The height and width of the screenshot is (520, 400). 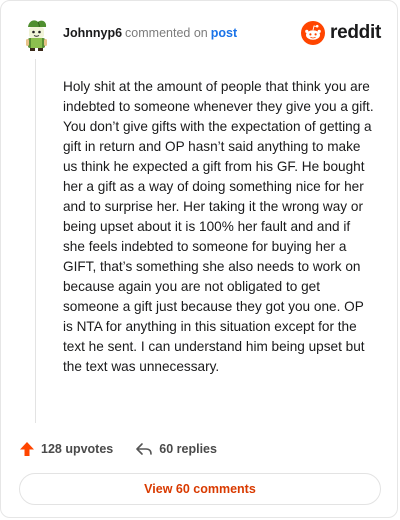 I want to click on thread-line, so click(x=35, y=241).